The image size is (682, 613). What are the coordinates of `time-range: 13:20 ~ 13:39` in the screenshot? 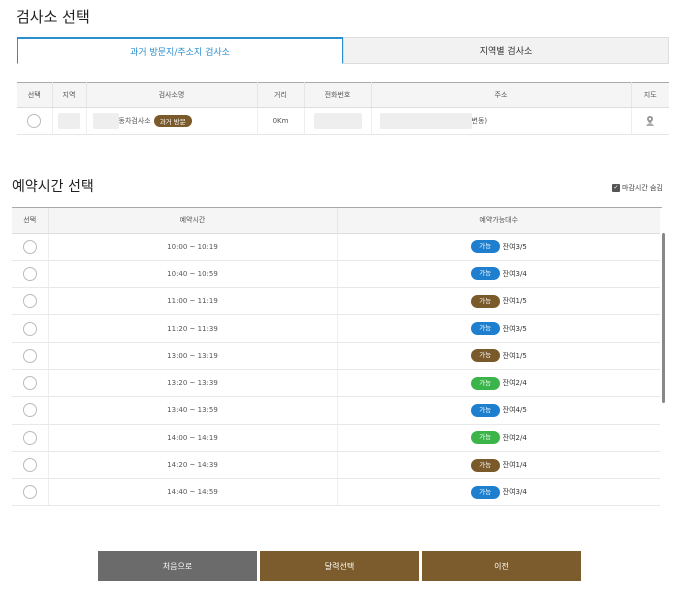 It's located at (193, 383).